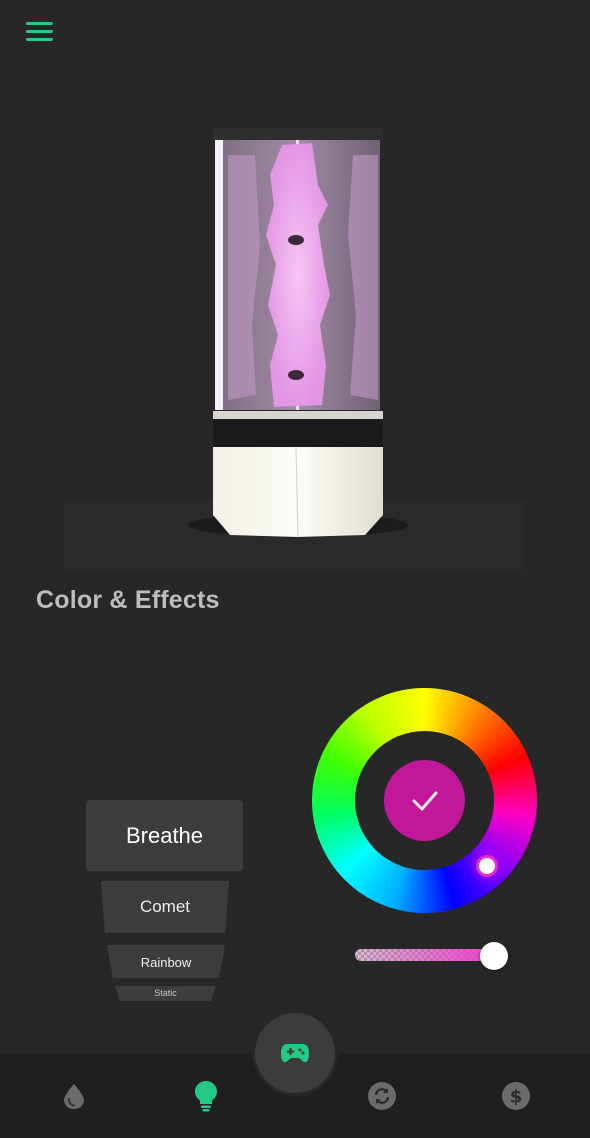  I want to click on brightness-slider-thumb, so click(494, 956).